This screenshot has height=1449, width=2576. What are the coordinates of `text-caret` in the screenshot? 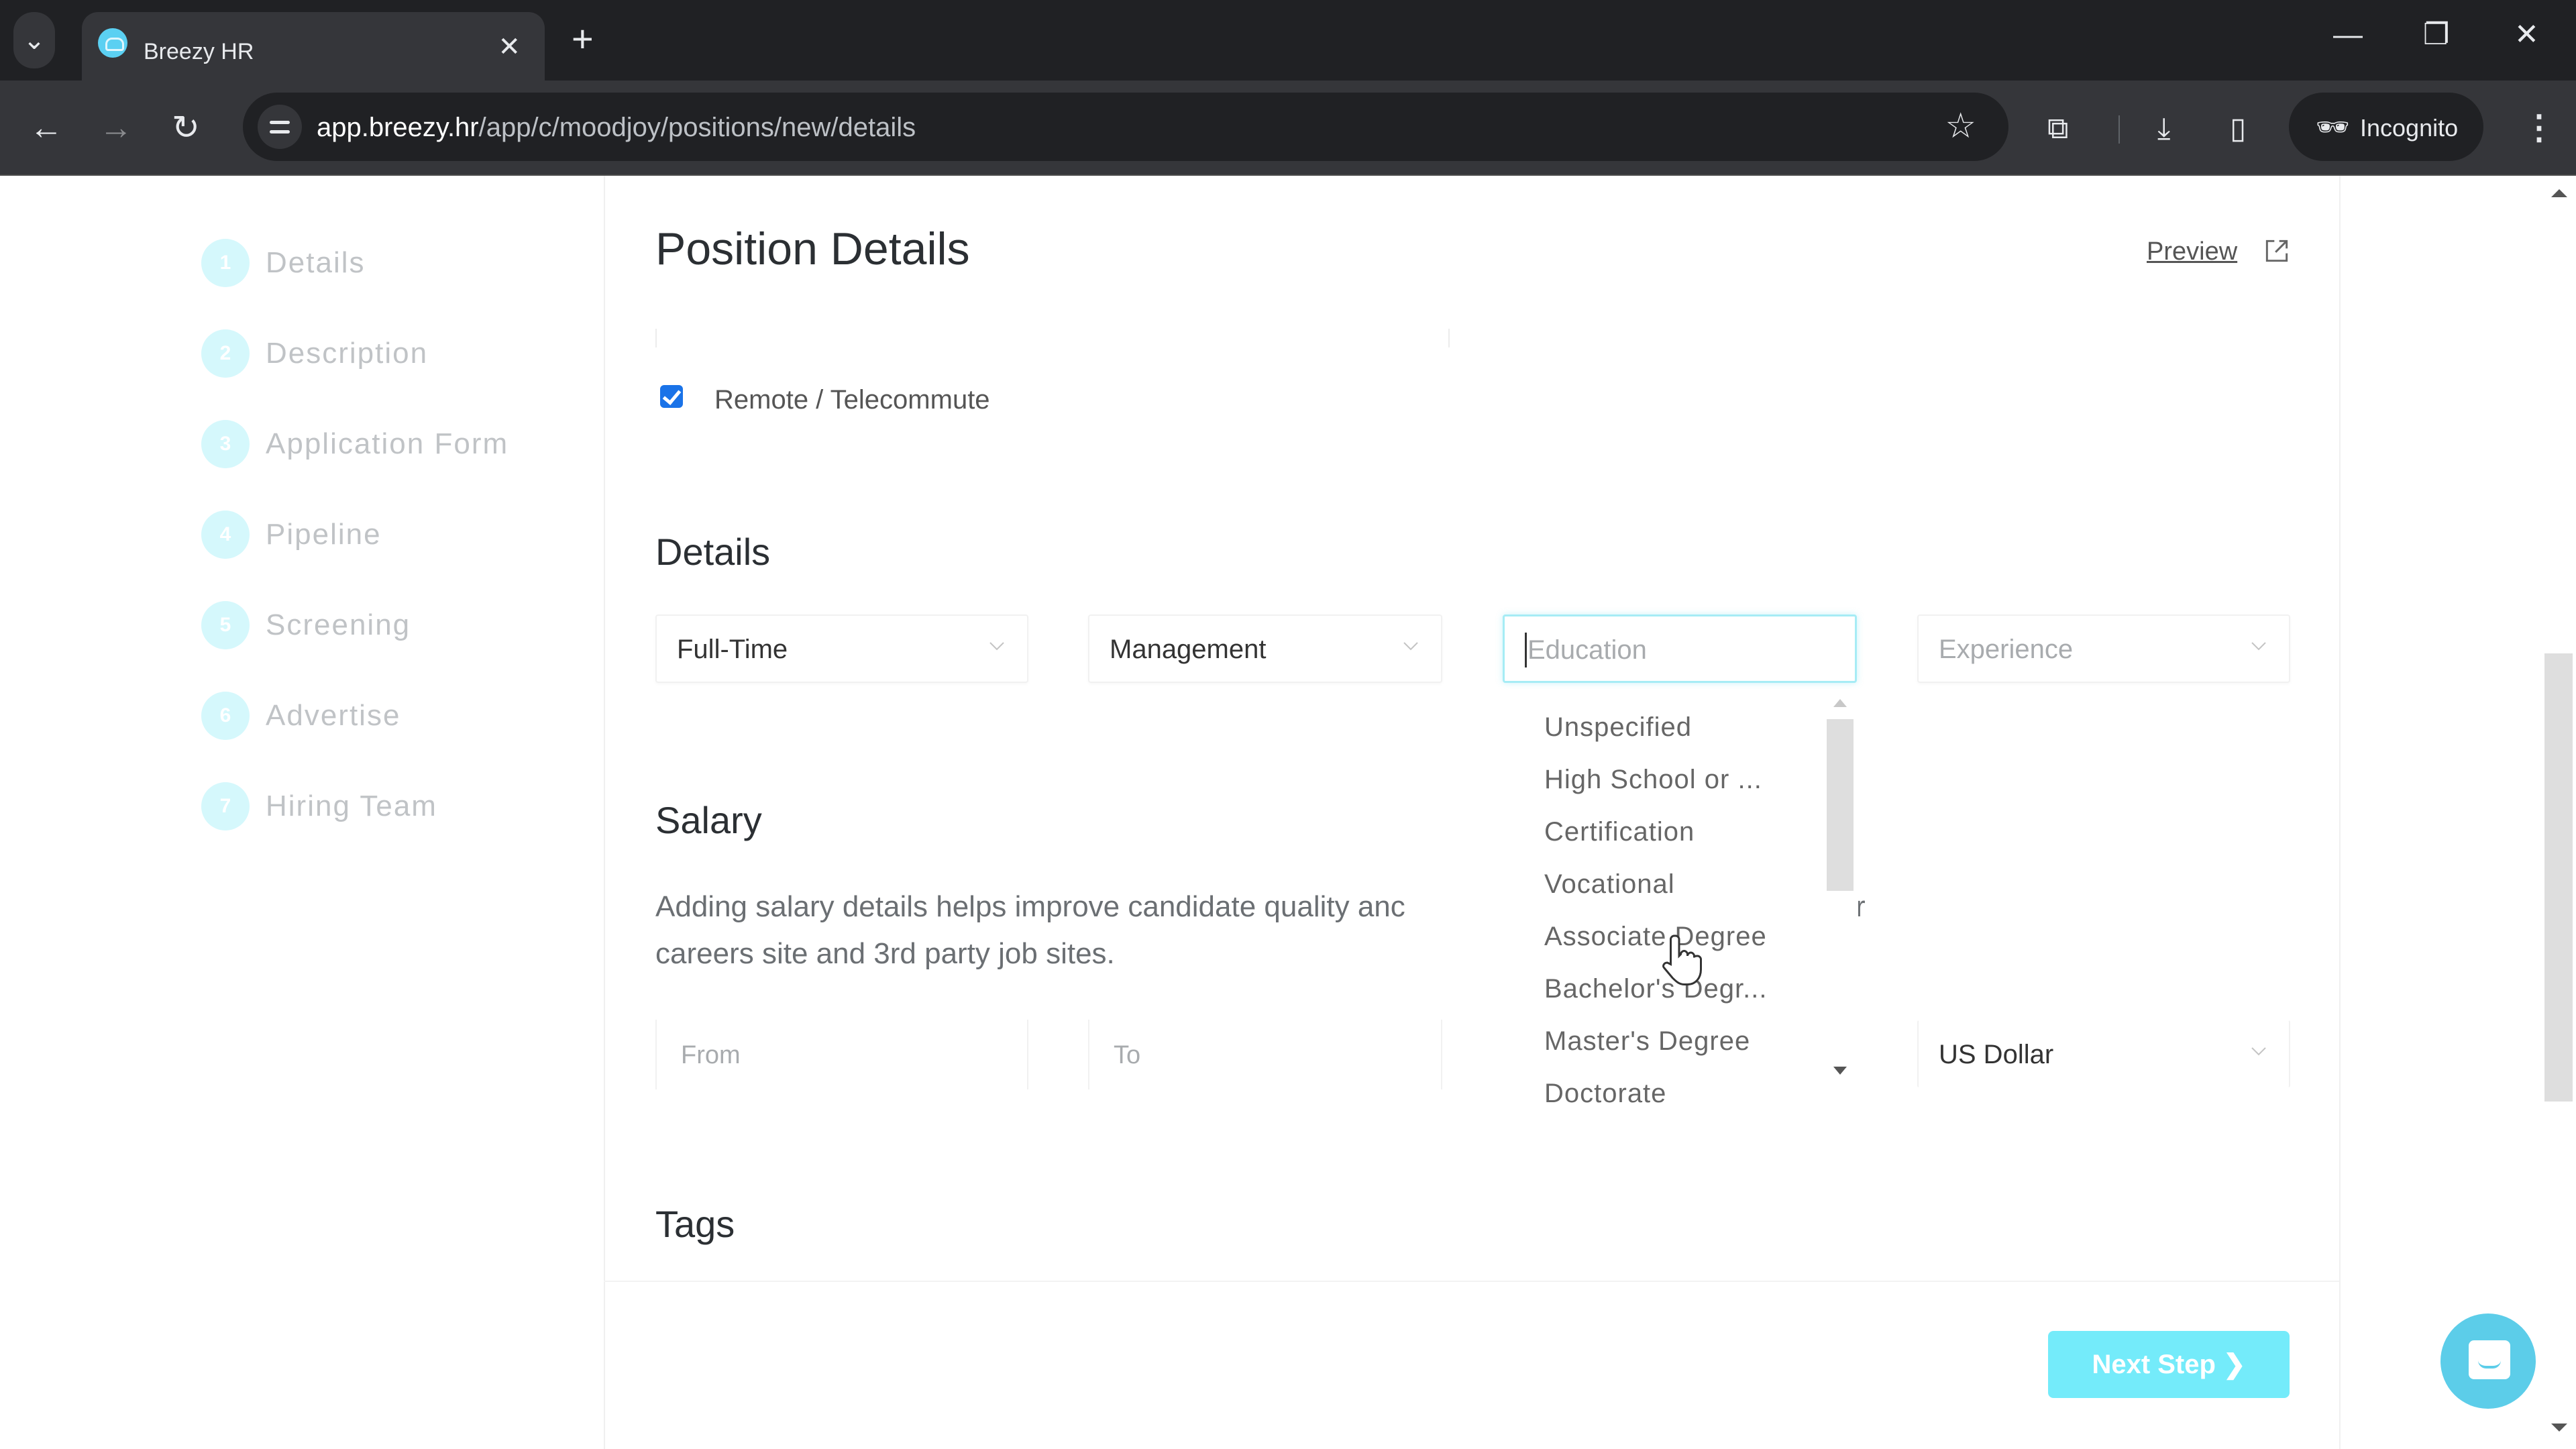 It's located at (1526, 650).